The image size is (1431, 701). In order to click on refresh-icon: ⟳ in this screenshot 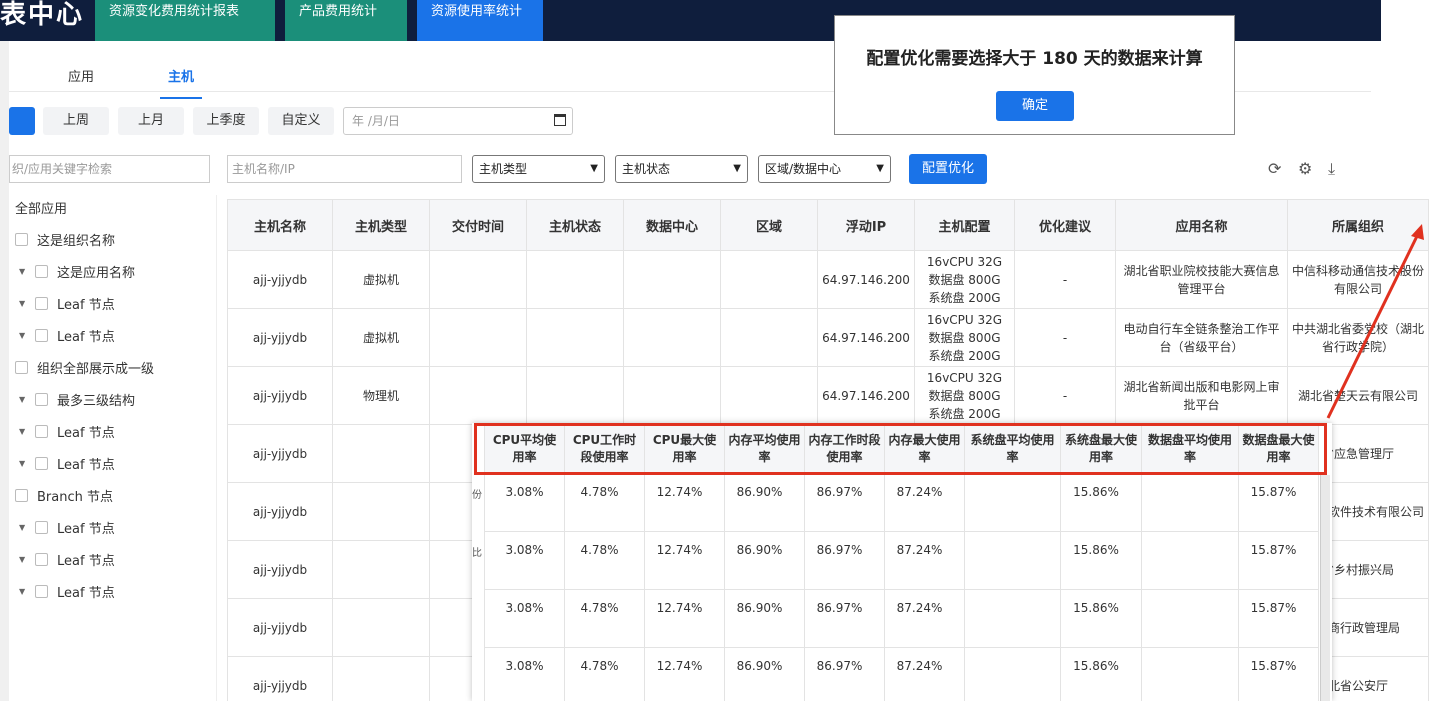, I will do `click(1274, 168)`.